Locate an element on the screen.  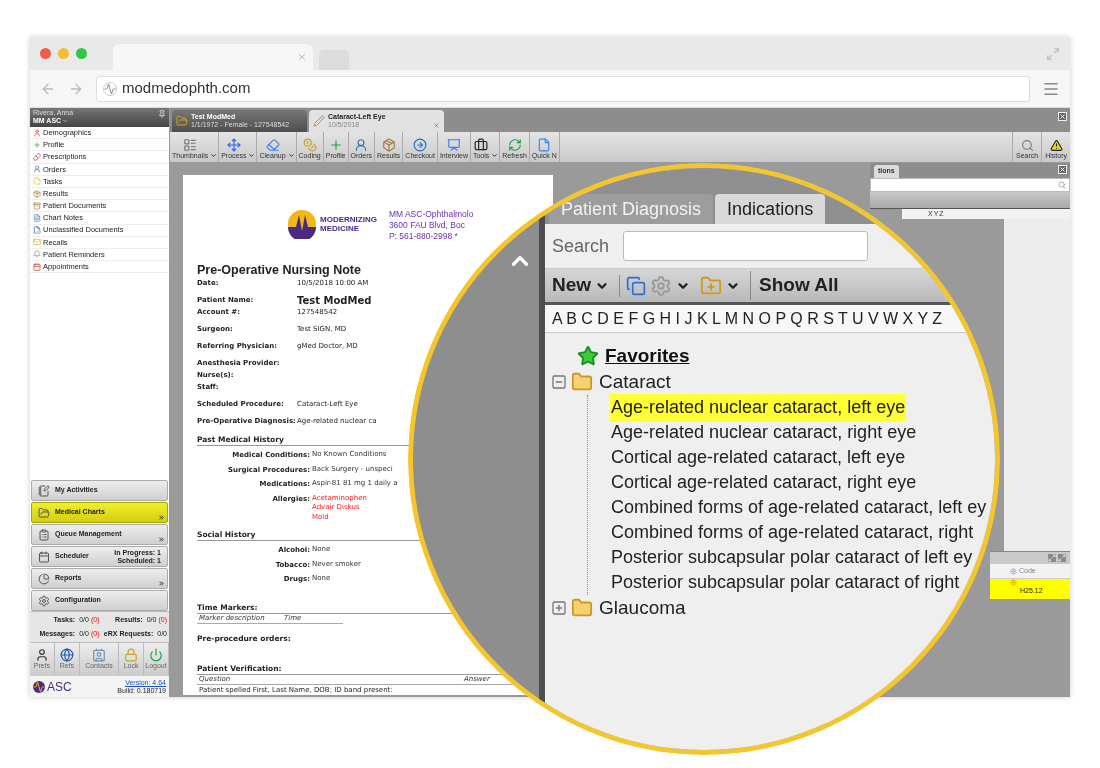
globe-icon is located at coordinates (66, 655).